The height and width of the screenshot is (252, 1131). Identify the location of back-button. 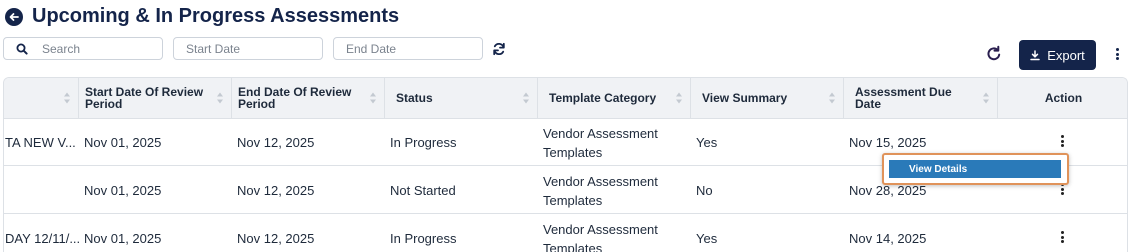
(14, 17).